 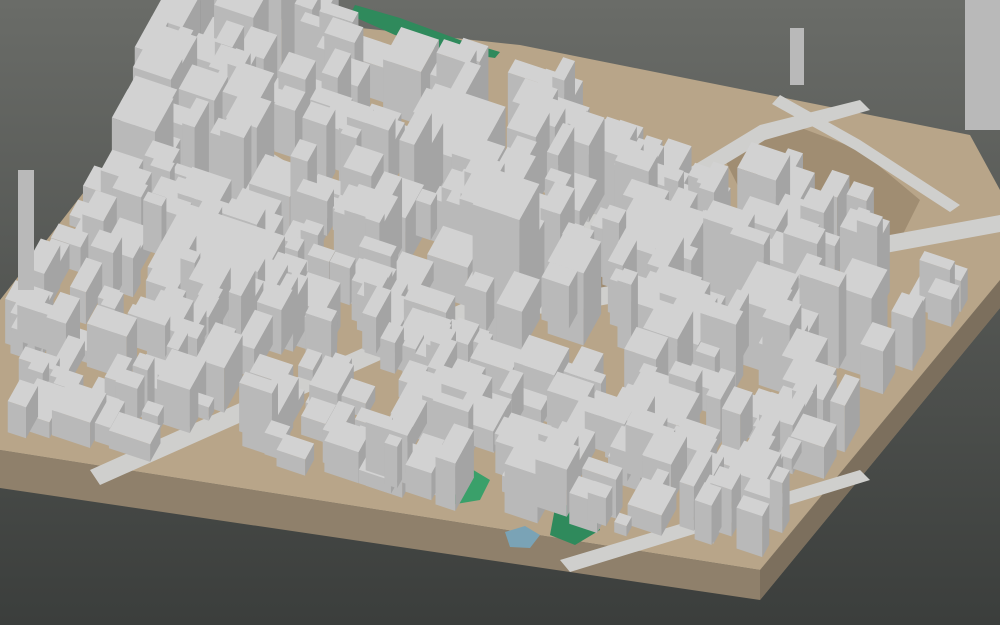 I want to click on tower-north-east, so click(x=797, y=56).